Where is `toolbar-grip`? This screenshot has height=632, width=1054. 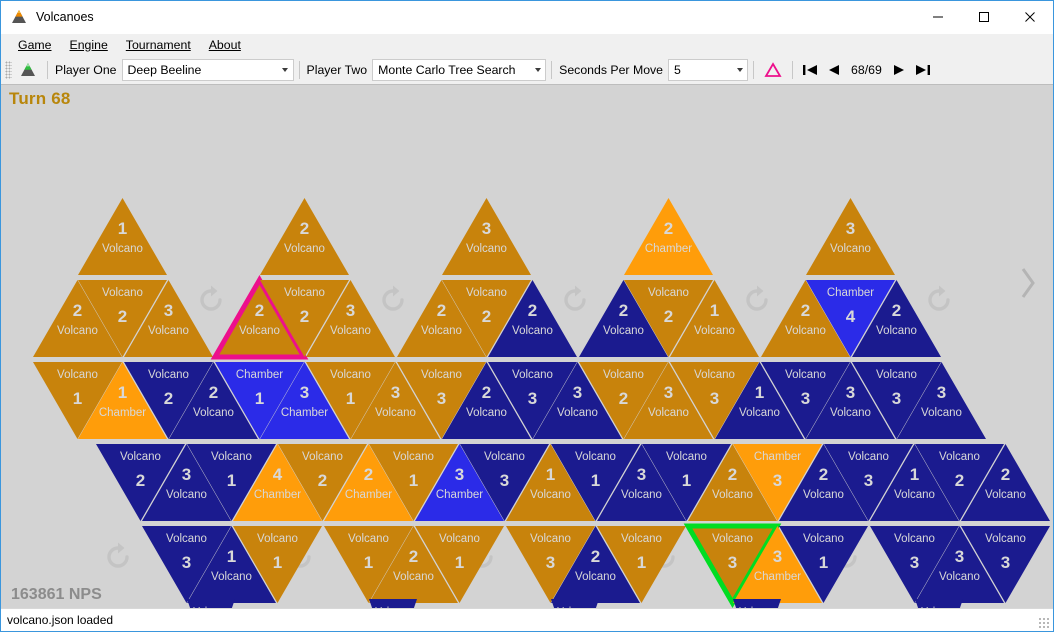
toolbar-grip is located at coordinates (8, 70).